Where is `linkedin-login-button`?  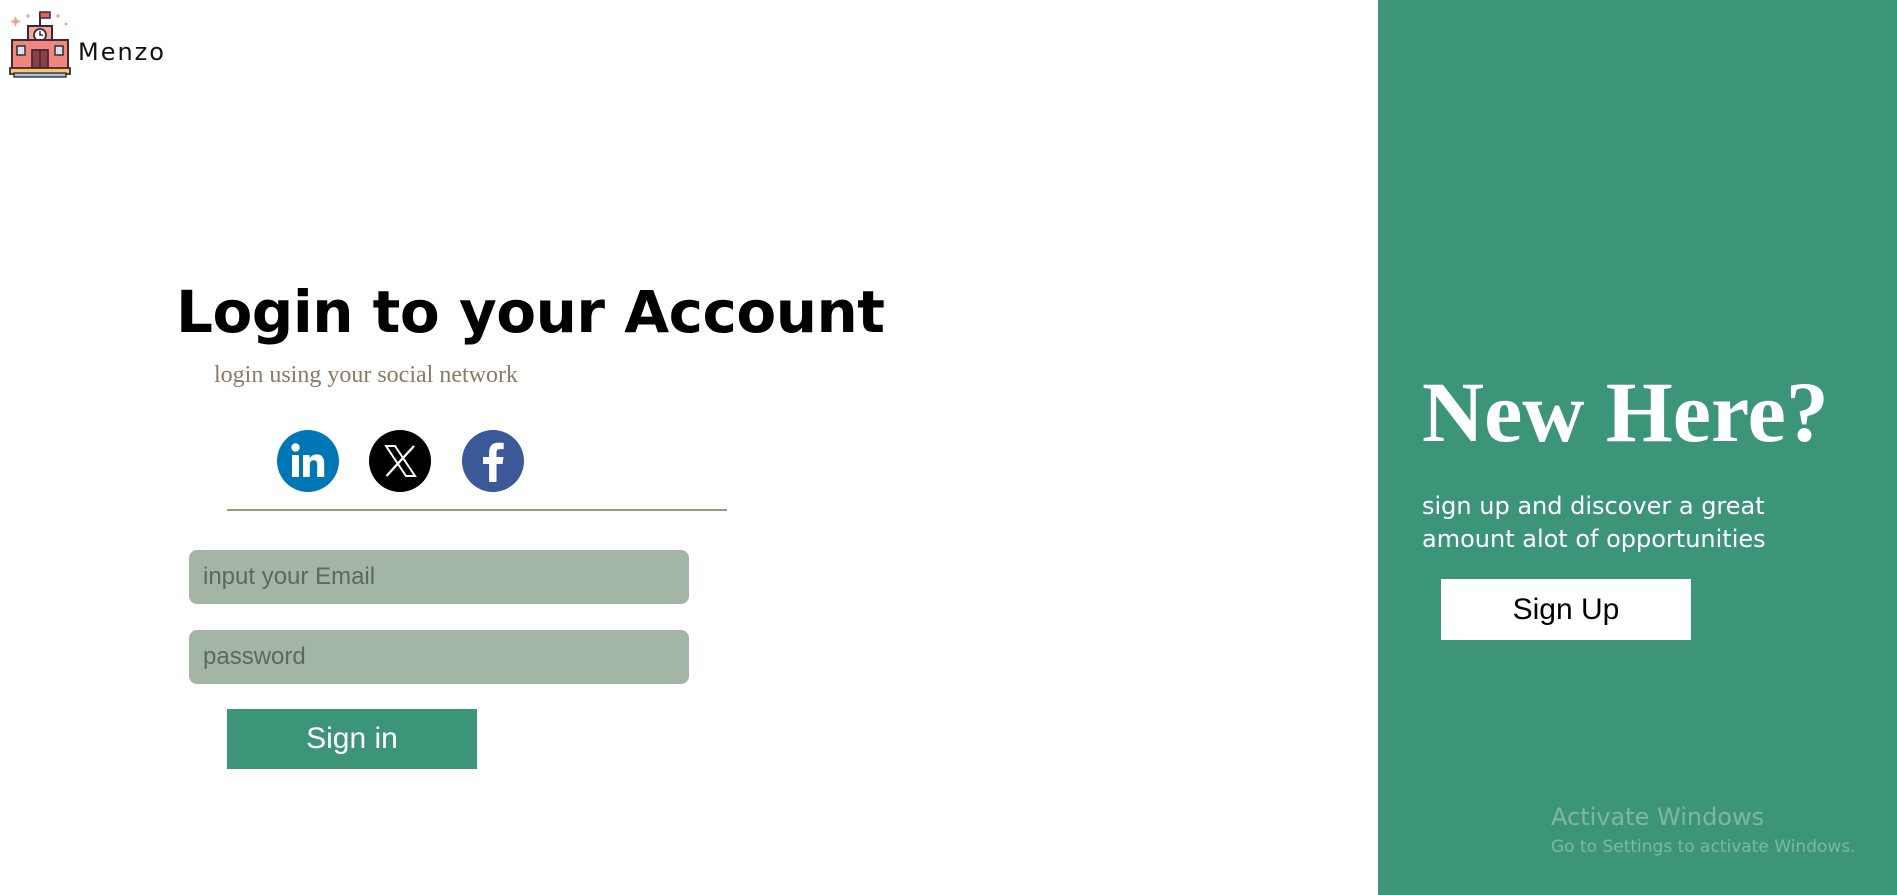 linkedin-login-button is located at coordinates (308, 461).